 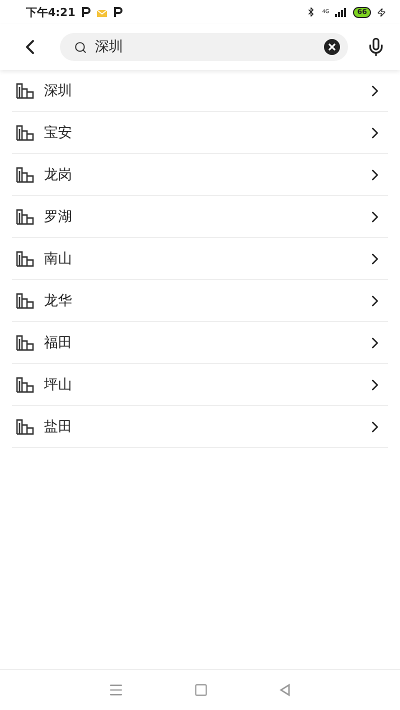 I want to click on close-icon, so click(x=332, y=47).